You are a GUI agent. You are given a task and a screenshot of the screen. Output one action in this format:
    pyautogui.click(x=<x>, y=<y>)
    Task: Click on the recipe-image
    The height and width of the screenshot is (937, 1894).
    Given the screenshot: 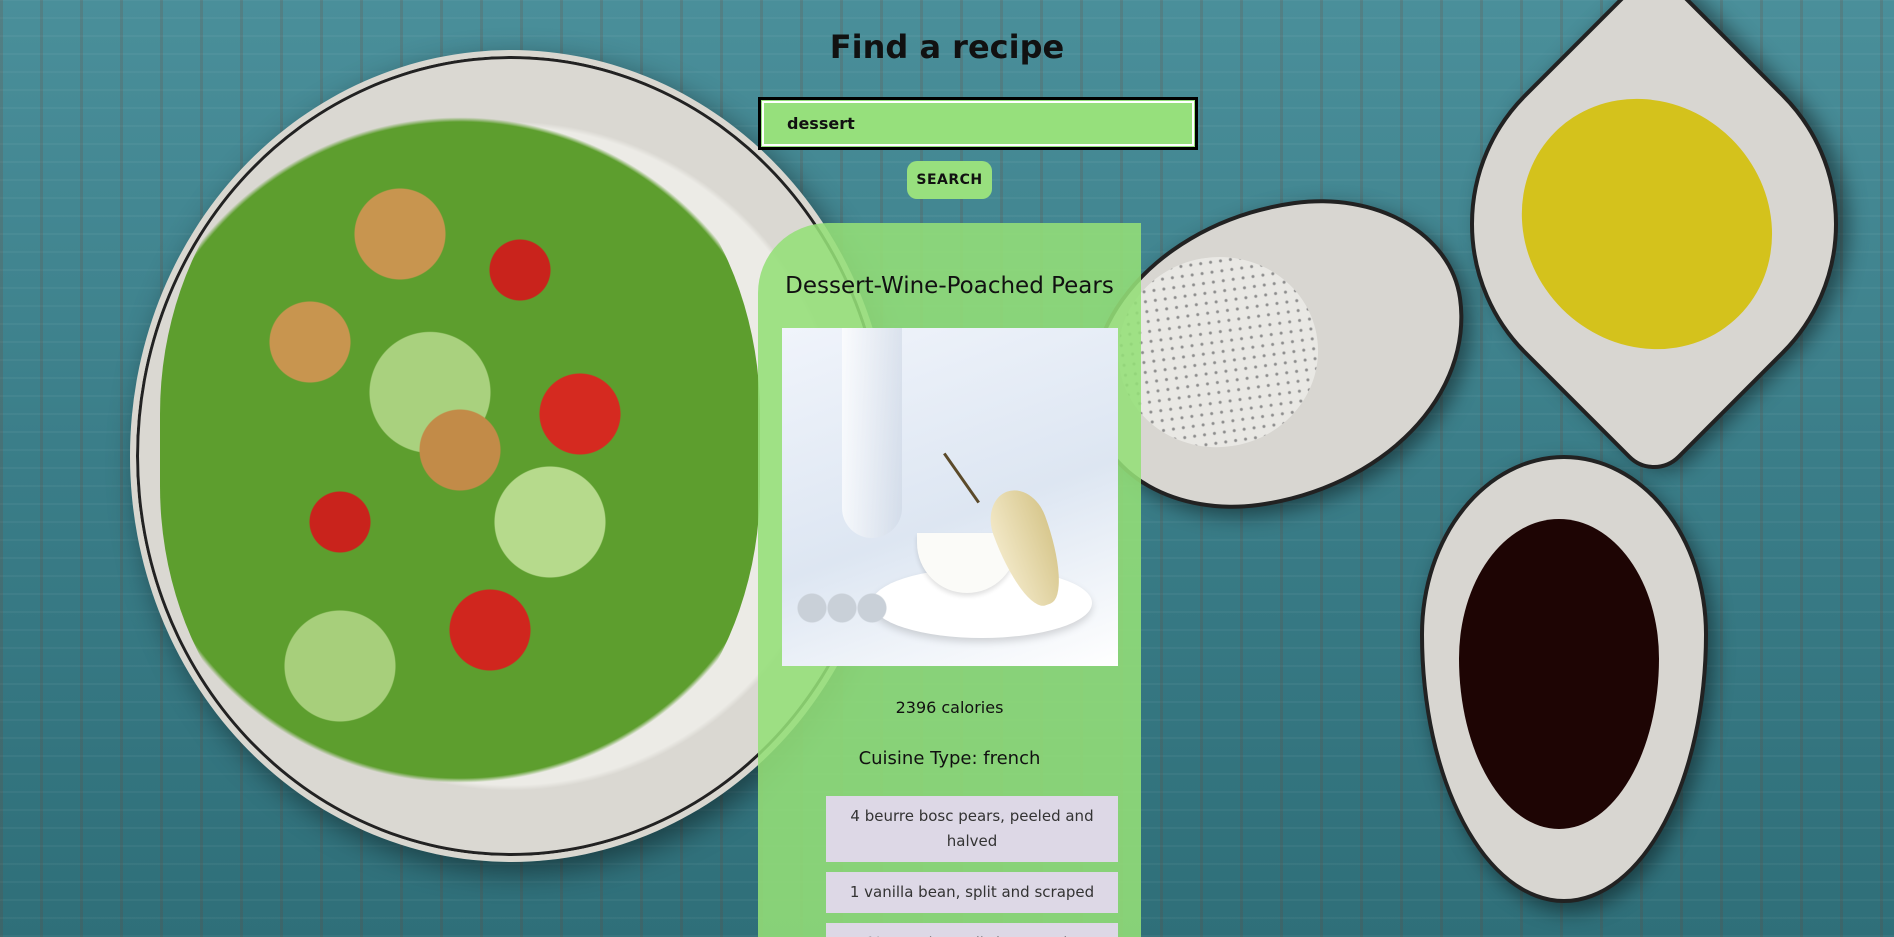 What is the action you would take?
    pyautogui.click(x=950, y=497)
    